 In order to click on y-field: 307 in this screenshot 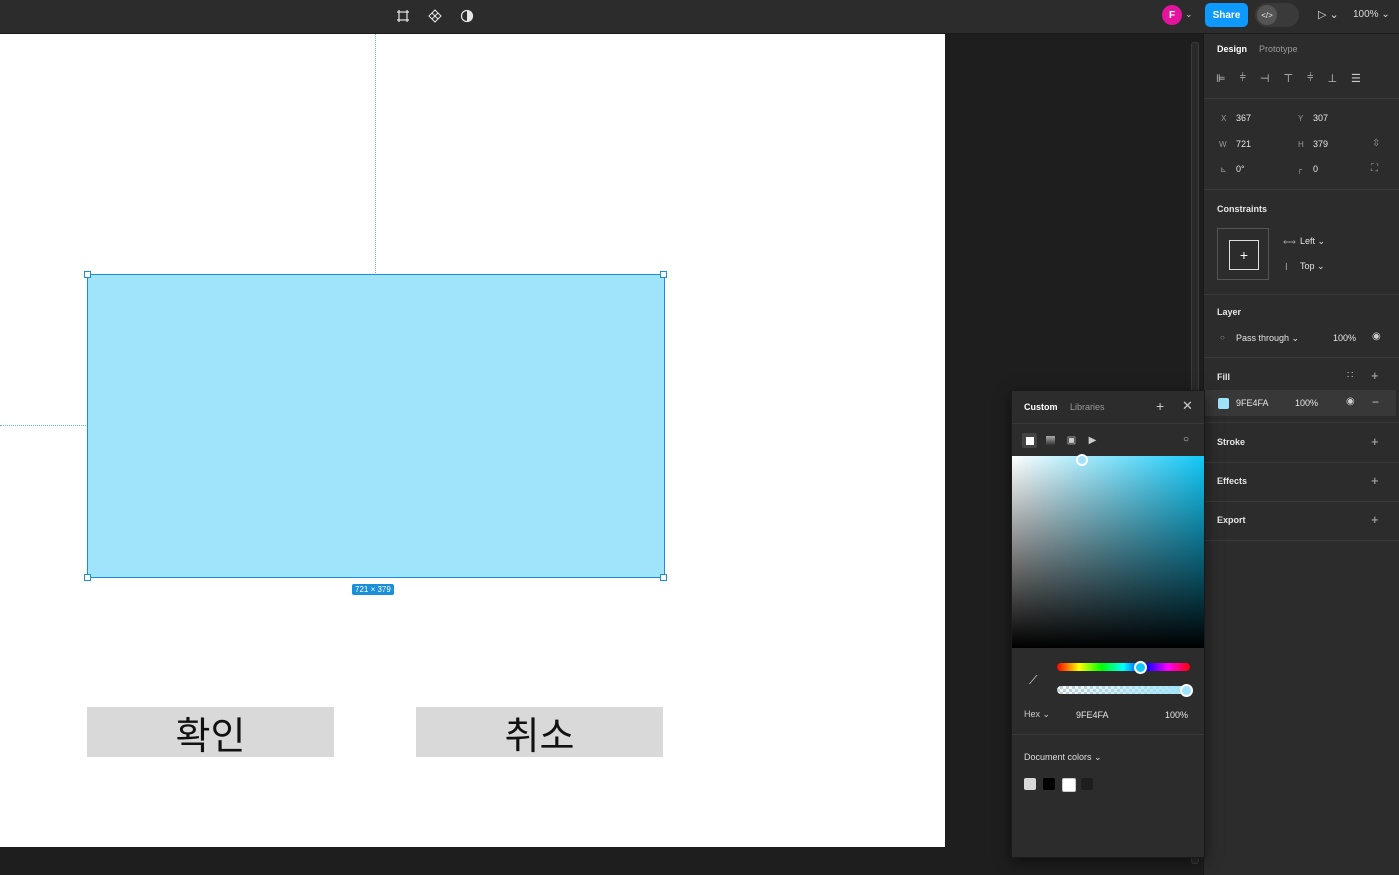, I will do `click(1320, 118)`.